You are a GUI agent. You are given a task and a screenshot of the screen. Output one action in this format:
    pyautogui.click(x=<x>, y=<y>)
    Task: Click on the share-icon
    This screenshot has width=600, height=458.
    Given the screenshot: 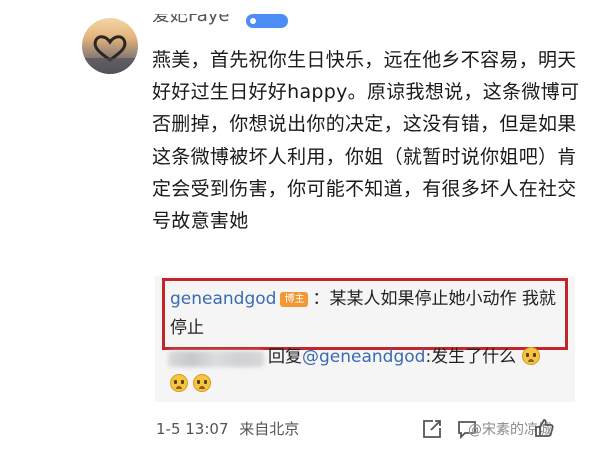 What is the action you would take?
    pyautogui.click(x=432, y=429)
    